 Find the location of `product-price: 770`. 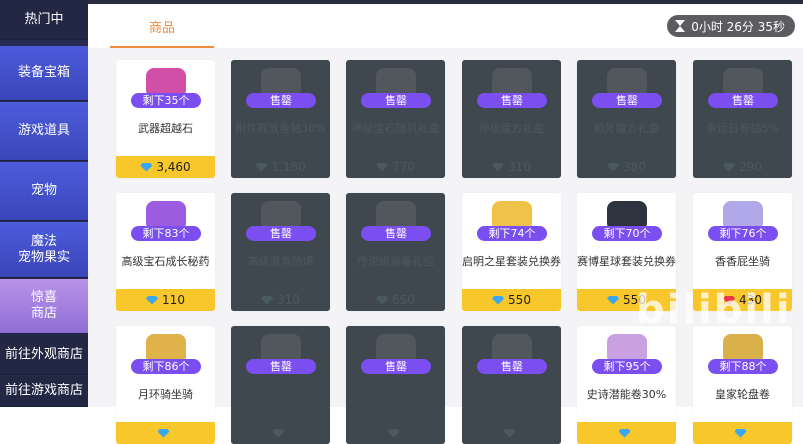

product-price: 770 is located at coordinates (403, 167).